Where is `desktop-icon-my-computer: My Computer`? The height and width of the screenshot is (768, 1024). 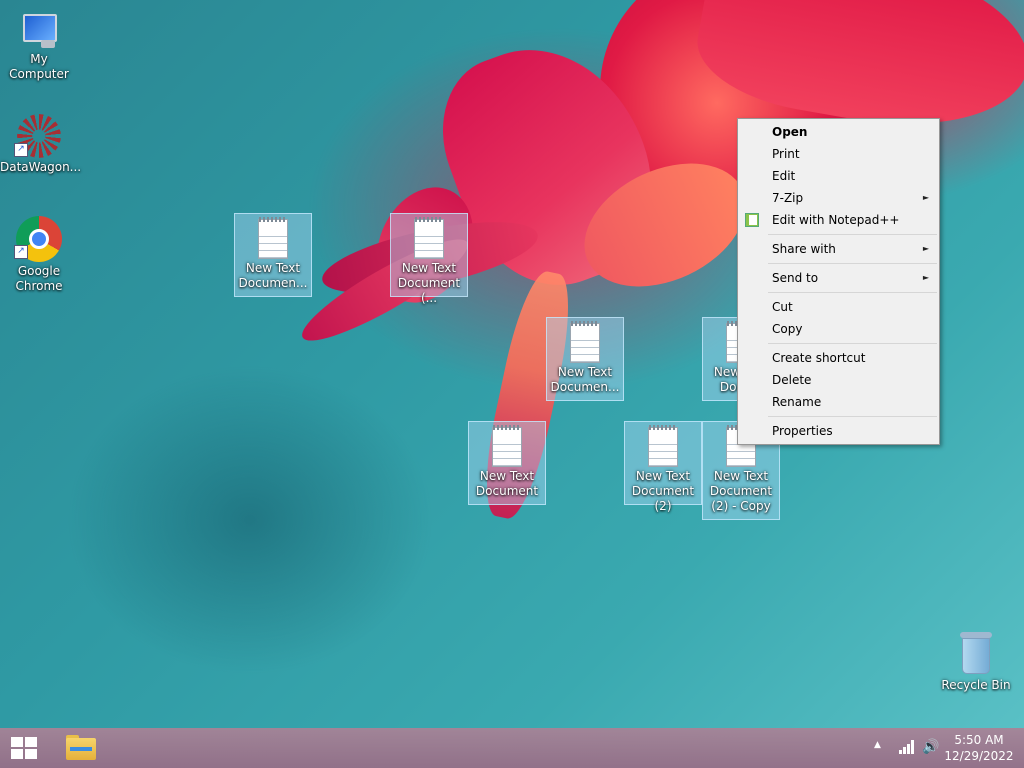 desktop-icon-my-computer: My Computer is located at coordinates (39, 43).